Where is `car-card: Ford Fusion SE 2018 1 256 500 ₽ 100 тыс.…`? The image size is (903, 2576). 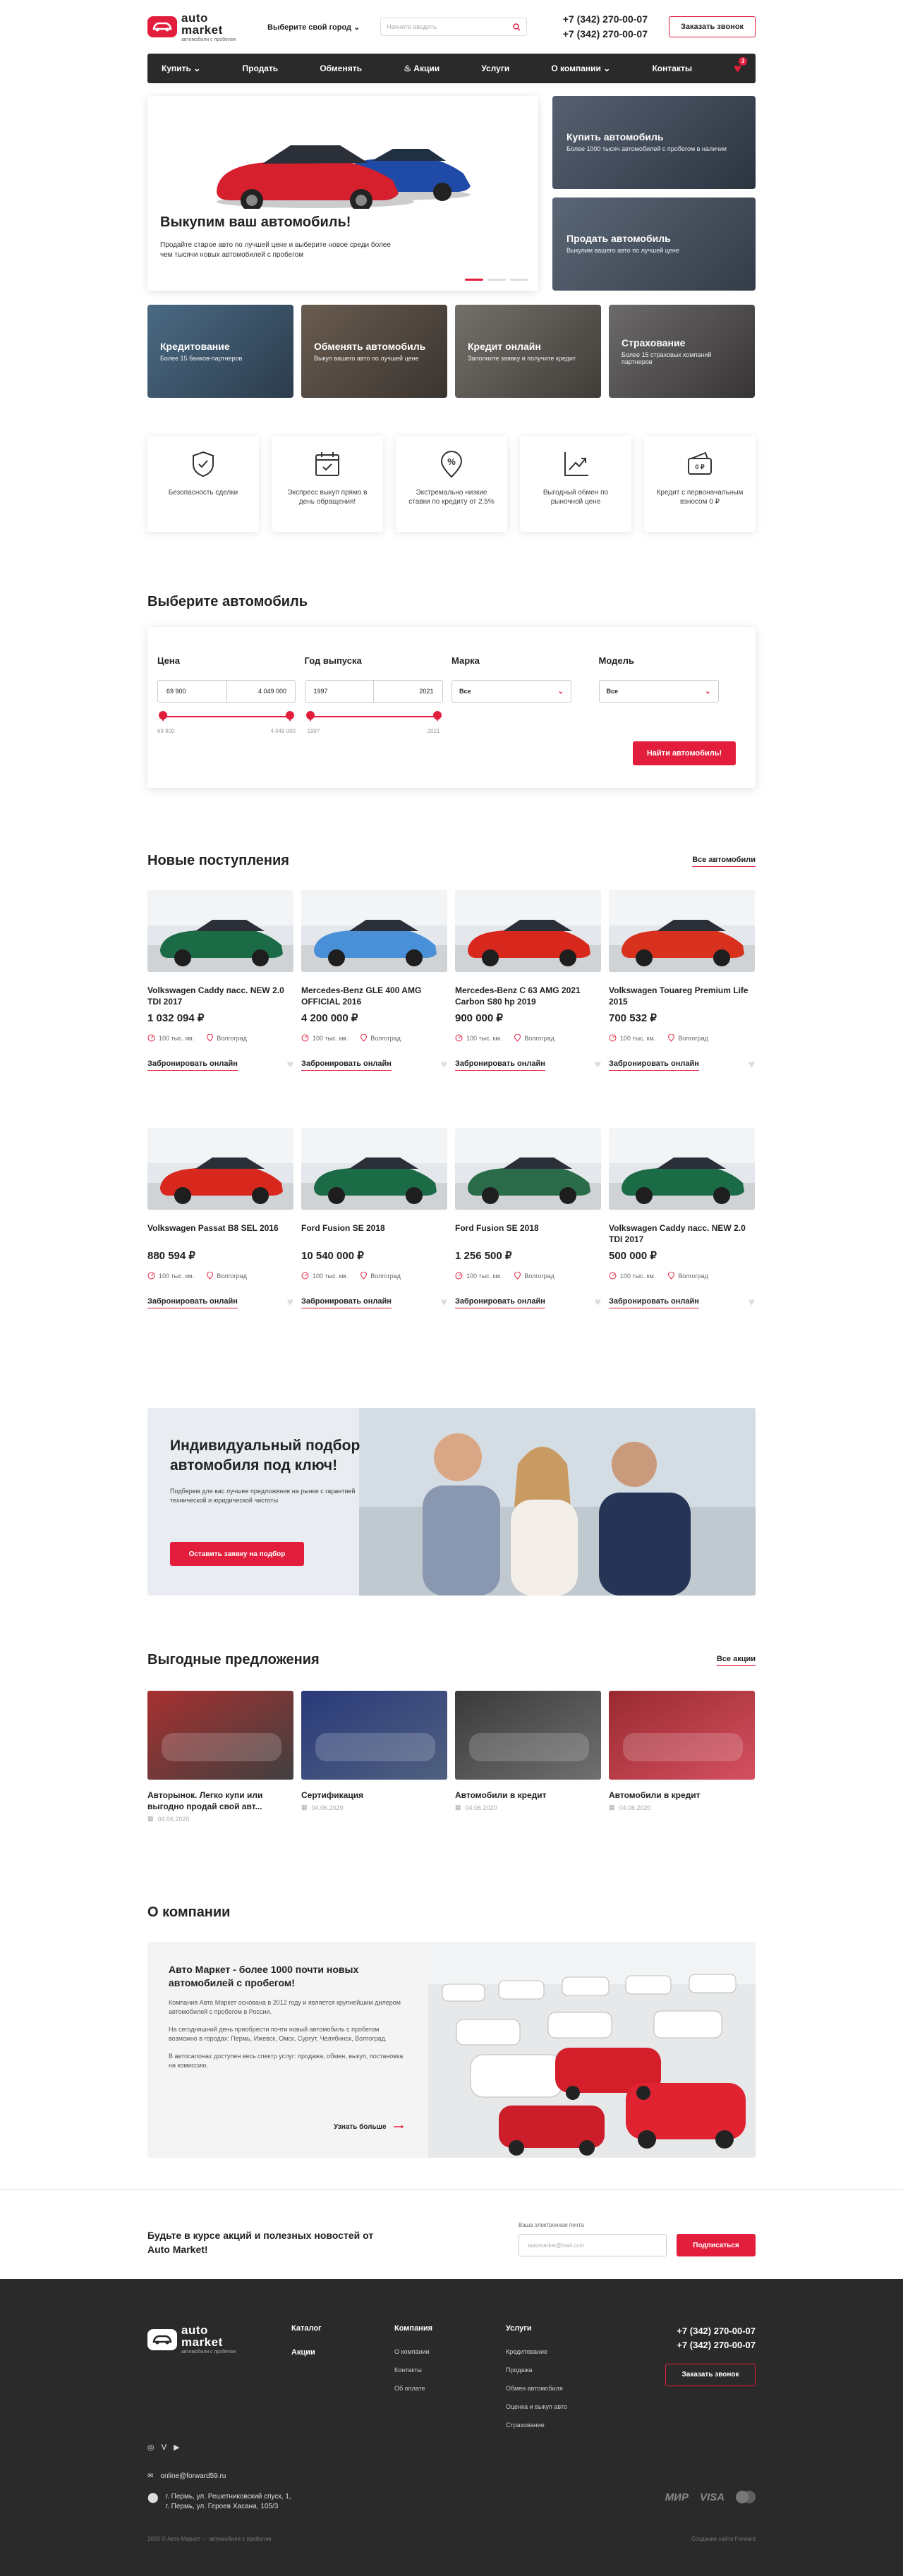 car-card: Ford Fusion SE 2018 1 256 500 ₽ 100 тыс.… is located at coordinates (528, 1247).